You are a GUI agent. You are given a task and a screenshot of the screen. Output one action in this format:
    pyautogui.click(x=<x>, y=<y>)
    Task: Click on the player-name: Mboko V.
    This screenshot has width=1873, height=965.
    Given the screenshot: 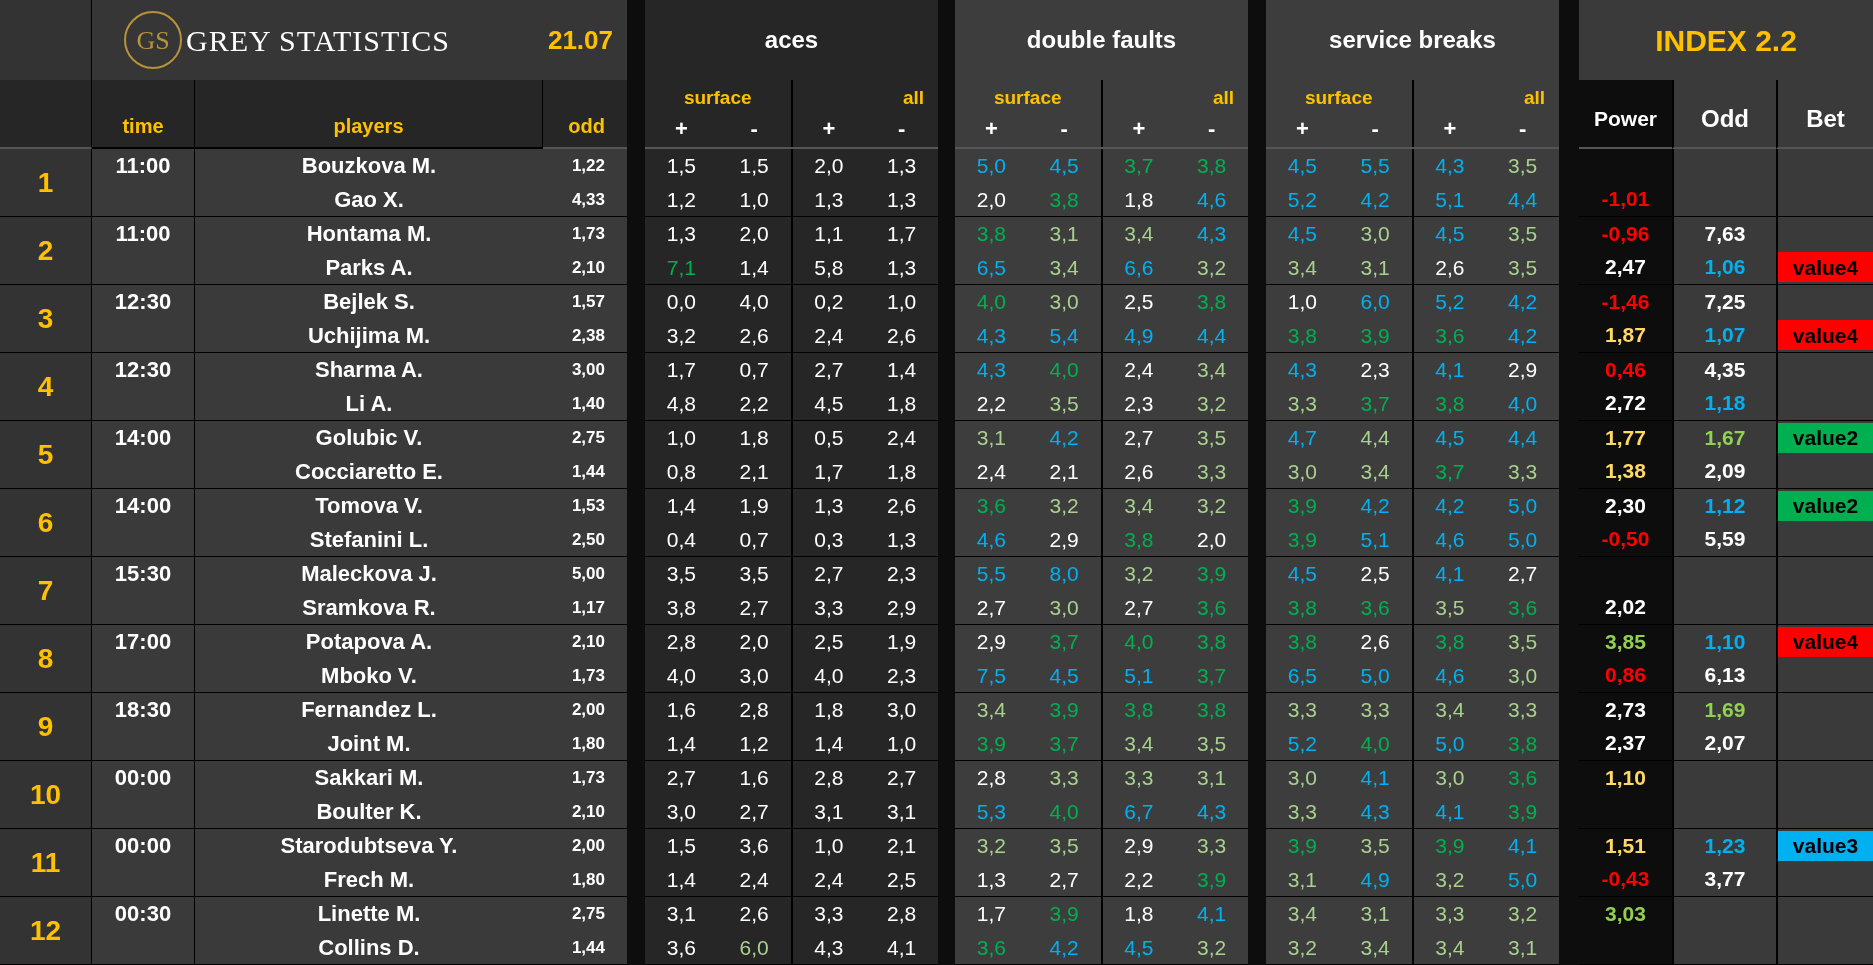 What is the action you would take?
    pyautogui.click(x=369, y=675)
    